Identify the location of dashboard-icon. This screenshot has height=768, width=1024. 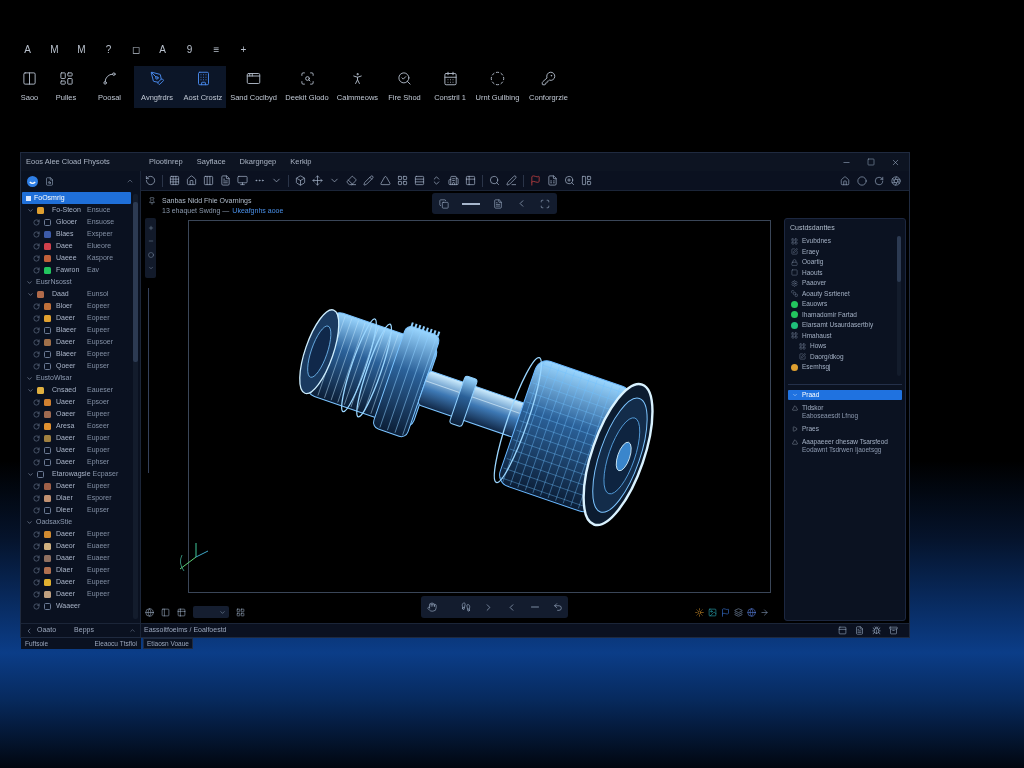
(66, 78).